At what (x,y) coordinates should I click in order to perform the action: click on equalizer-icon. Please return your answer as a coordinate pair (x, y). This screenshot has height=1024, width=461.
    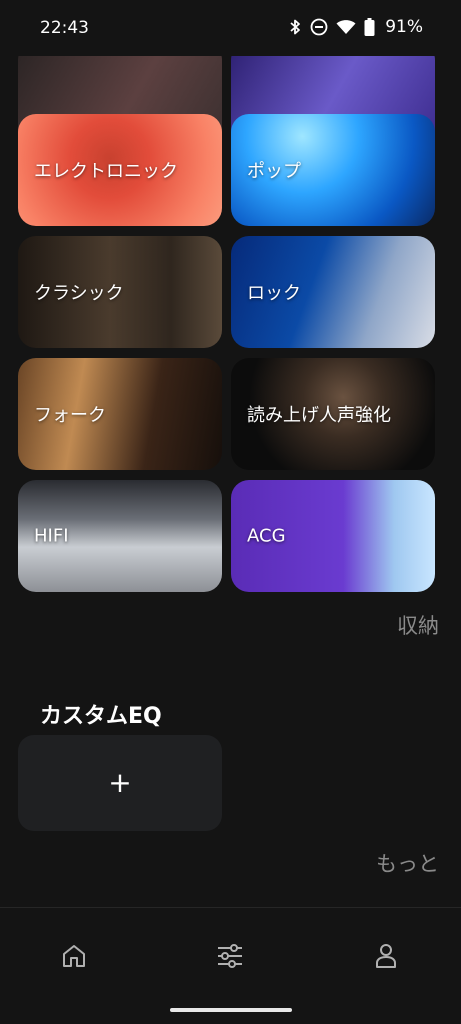
    Looking at the image, I should click on (230, 956).